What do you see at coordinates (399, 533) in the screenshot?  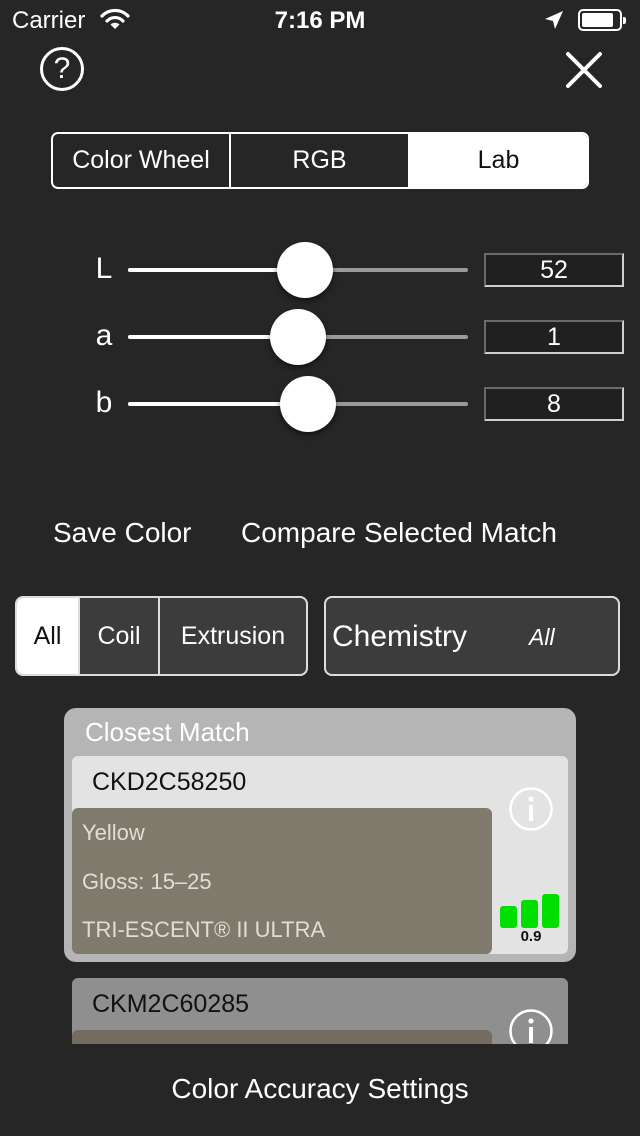 I see `compare-selected-match-button: Compare Selected Match` at bounding box center [399, 533].